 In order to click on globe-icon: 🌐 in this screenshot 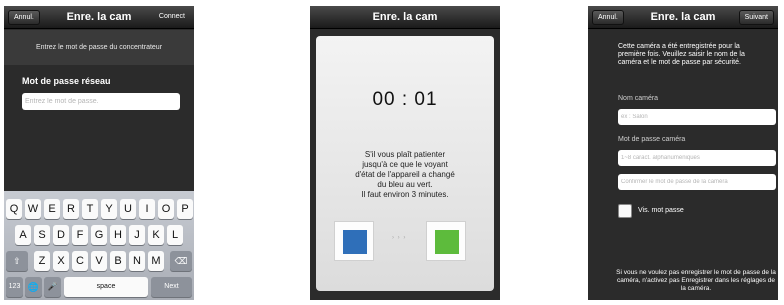, I will do `click(33, 287)`.